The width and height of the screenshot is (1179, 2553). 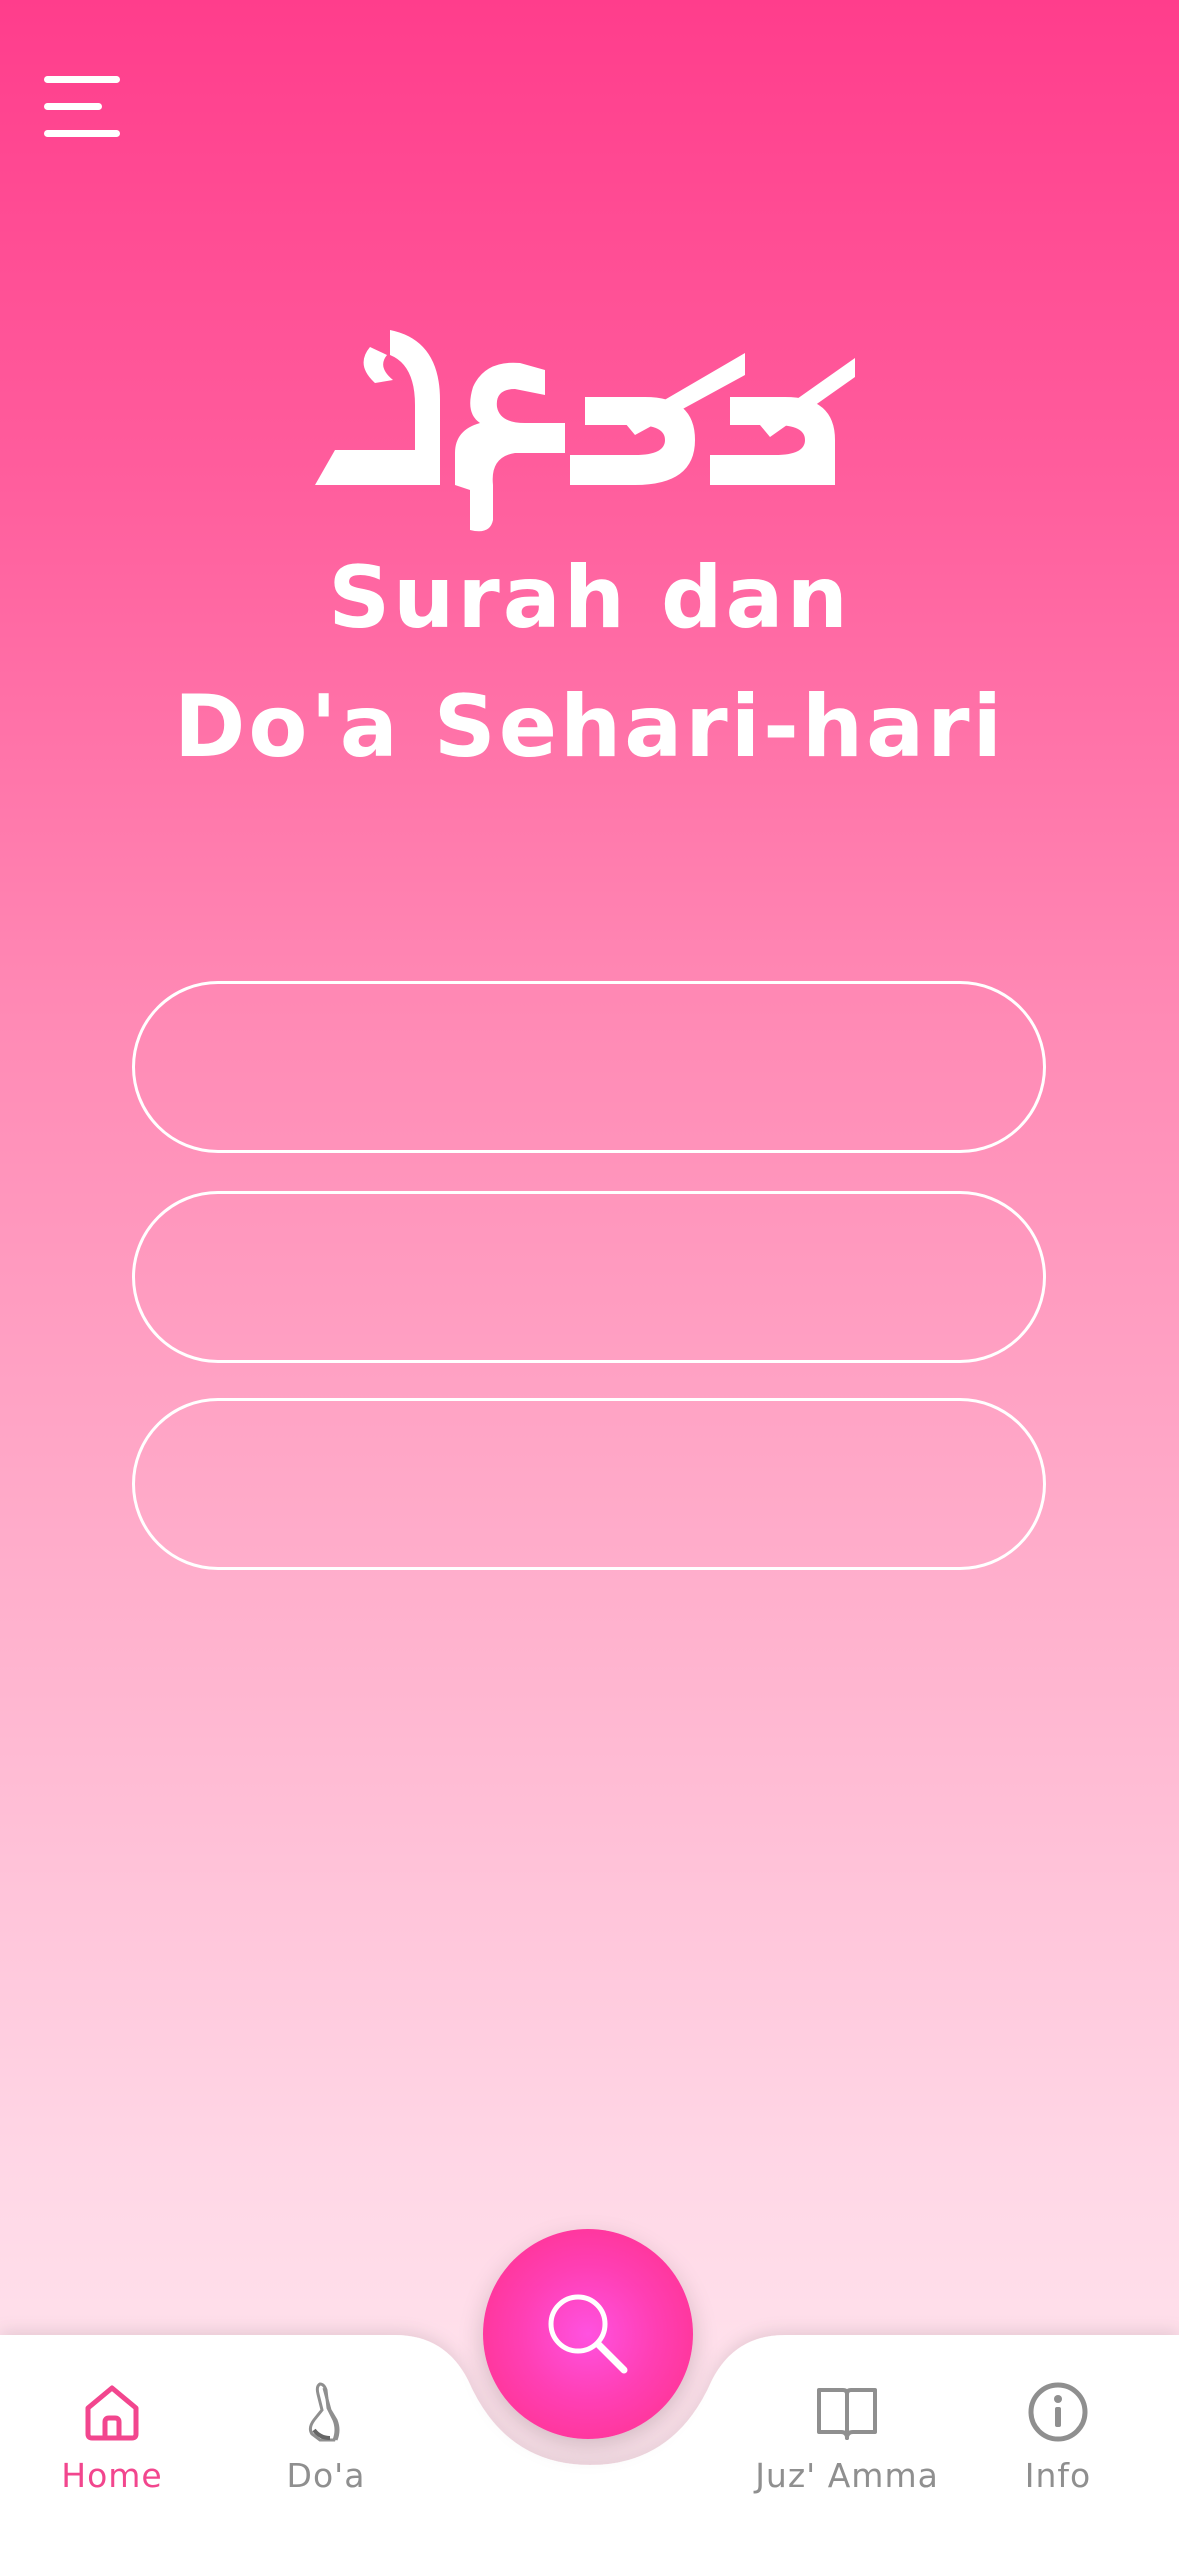 I want to click on nav-item-juz-amma: Juz' Amma, so click(x=847, y=2455).